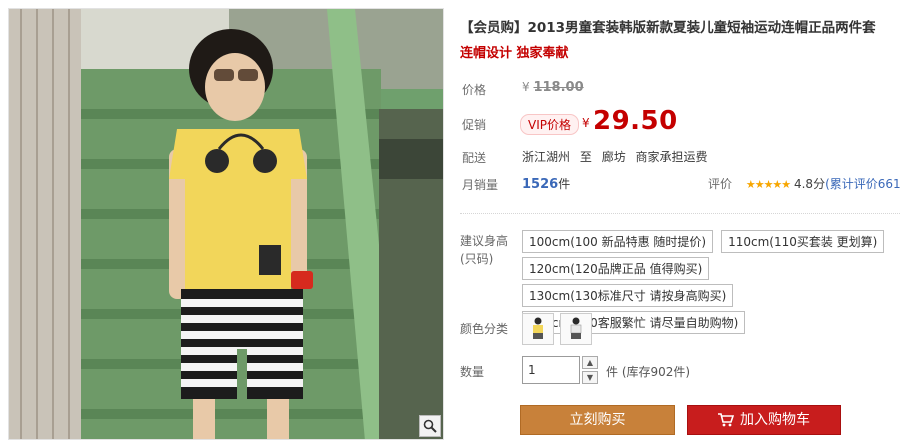 The height and width of the screenshot is (444, 900). I want to click on color-swatch-white, so click(576, 329).